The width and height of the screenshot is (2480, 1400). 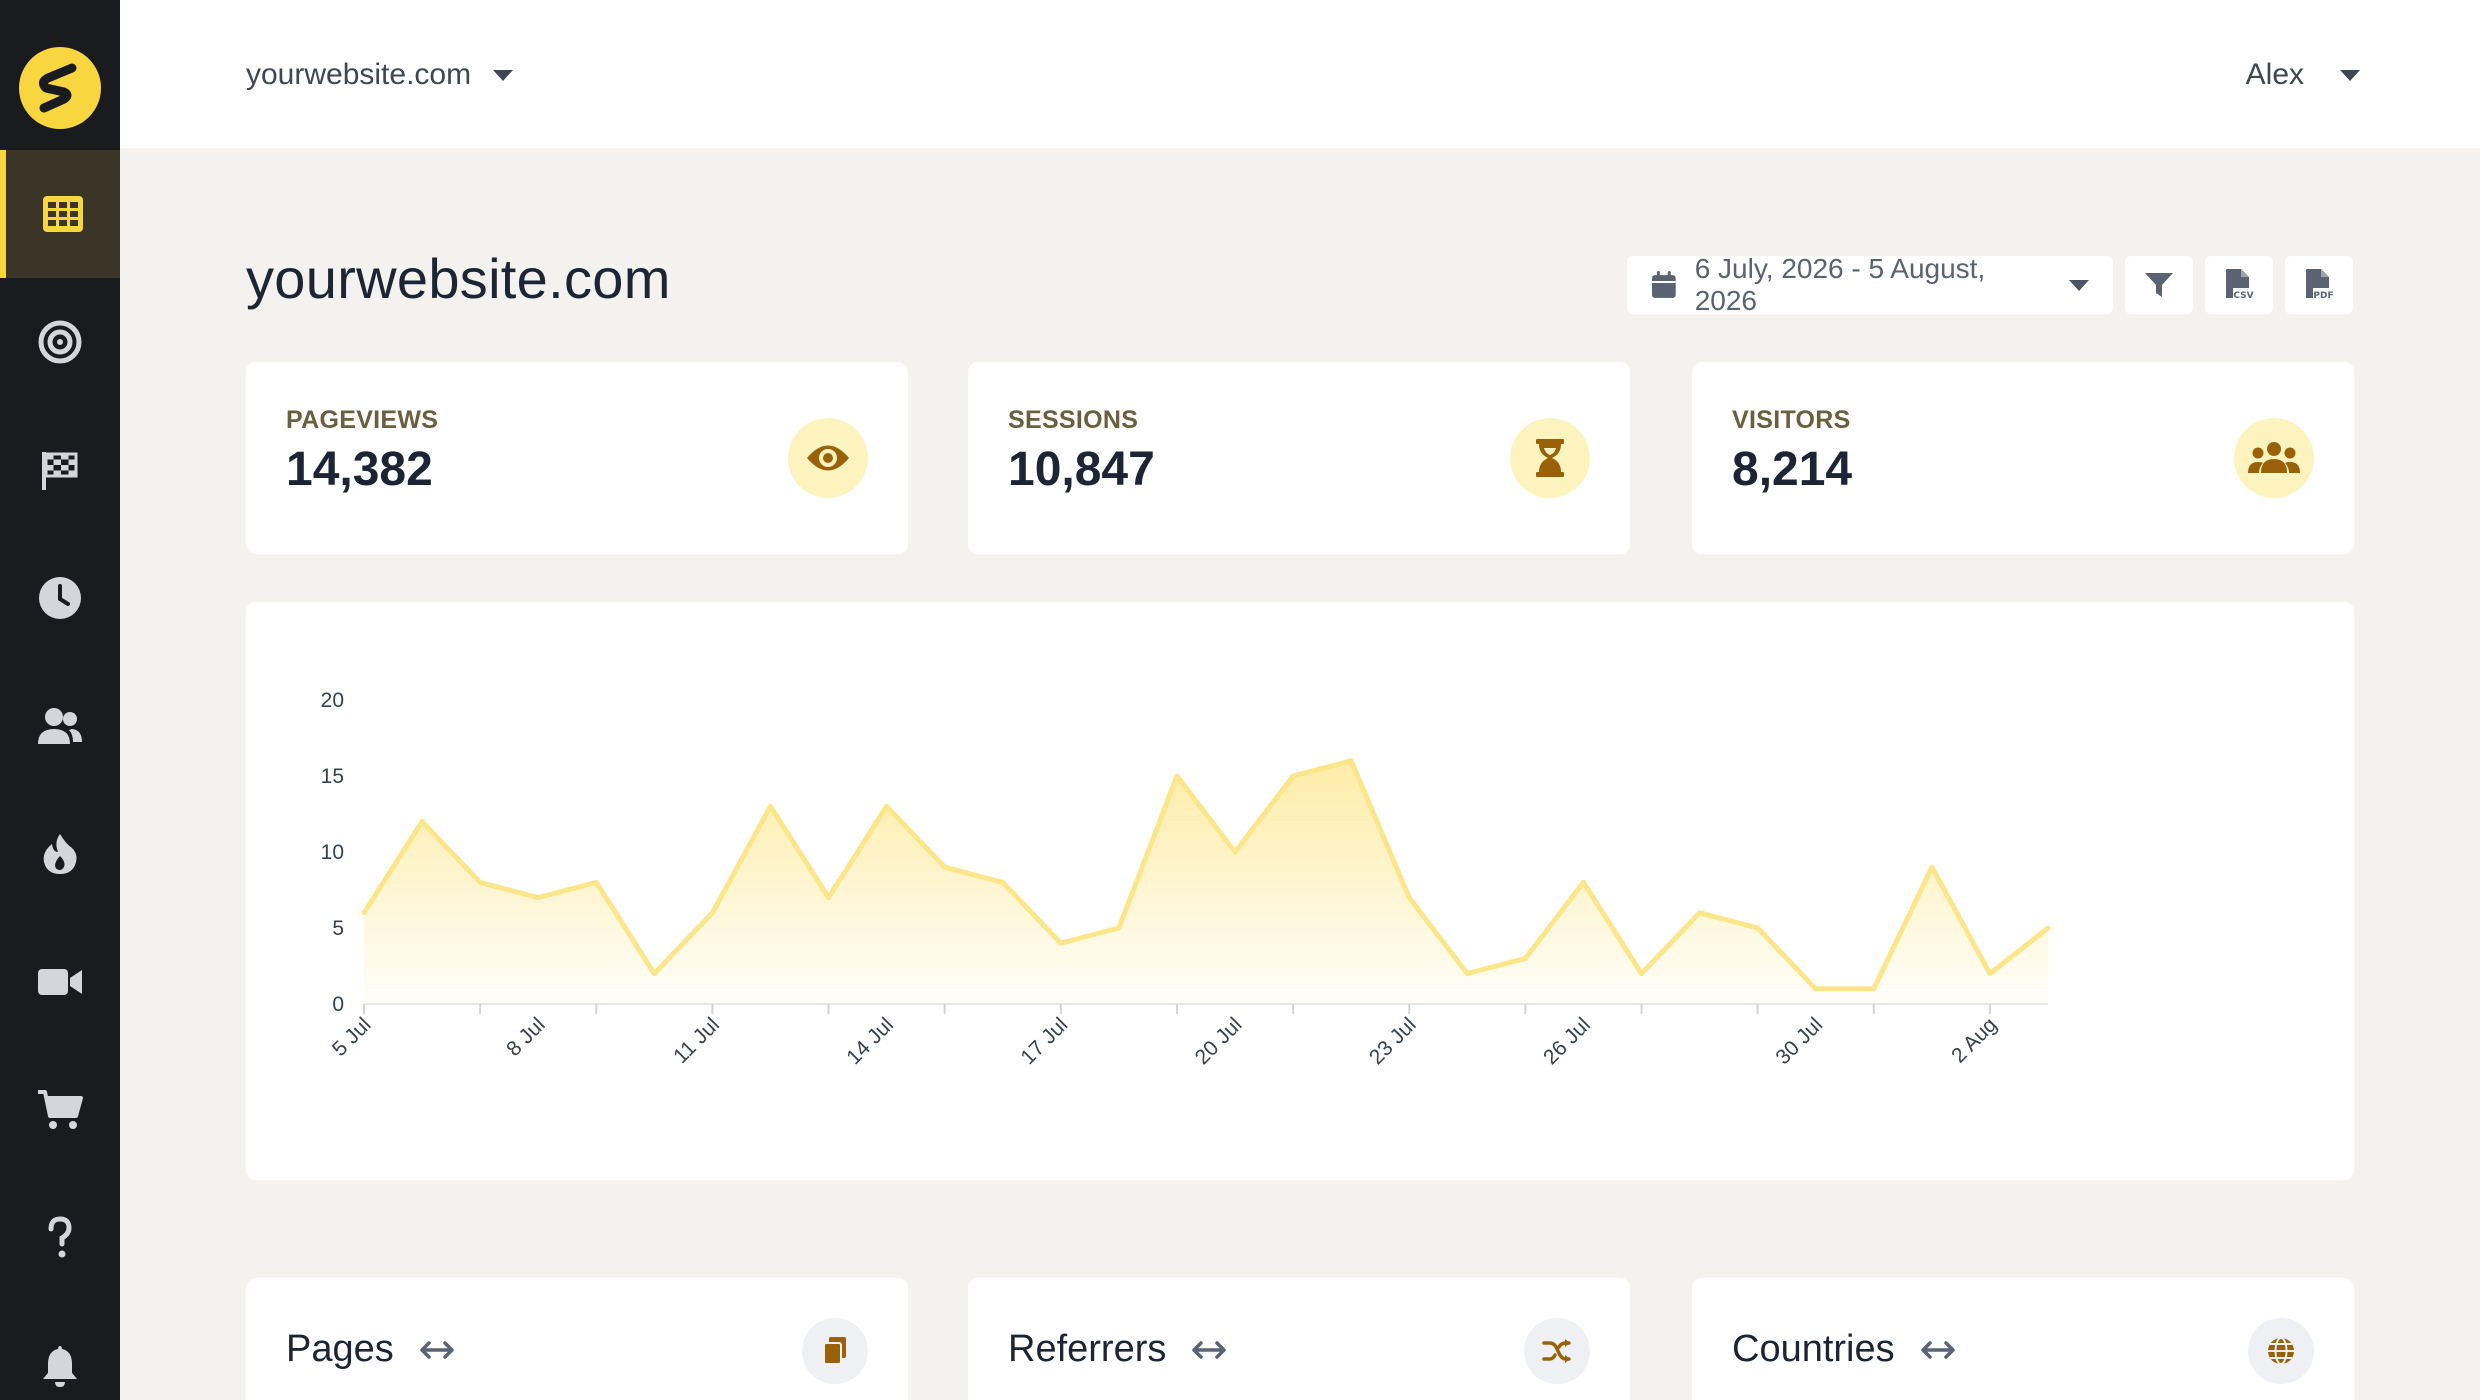 I want to click on eye-icon, so click(x=828, y=458).